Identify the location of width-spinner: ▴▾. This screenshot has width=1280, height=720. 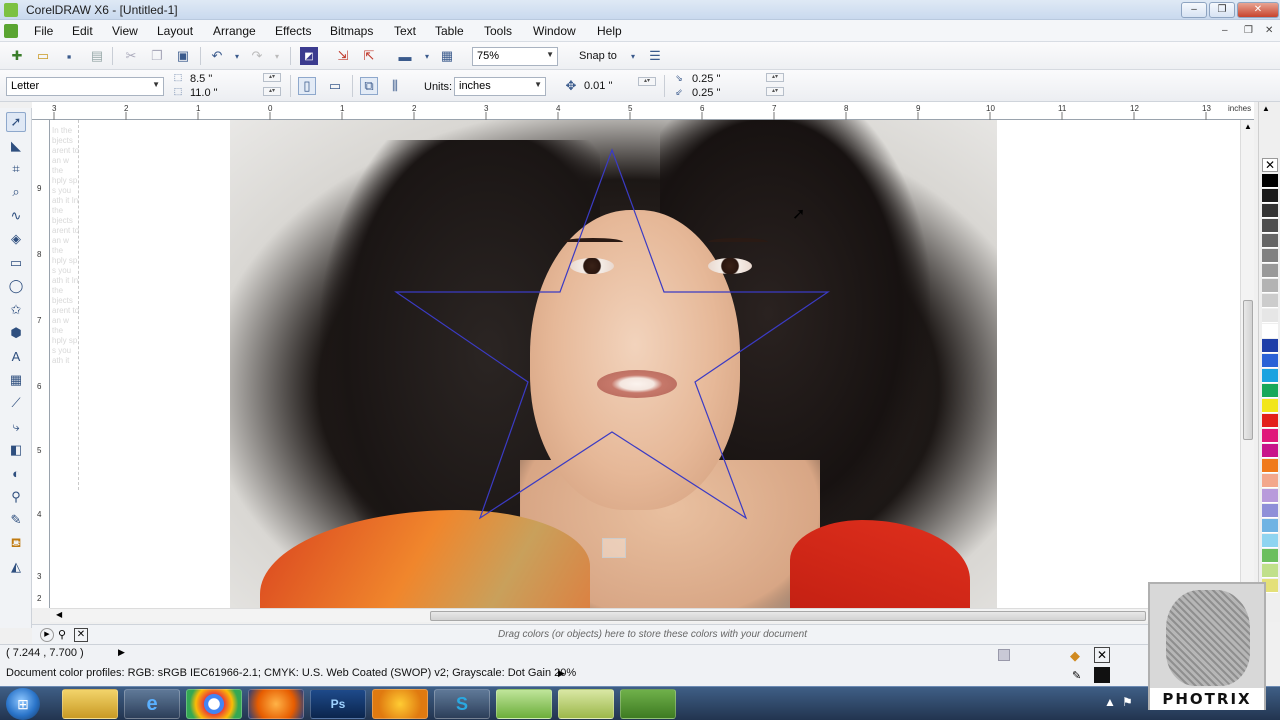
(272, 77).